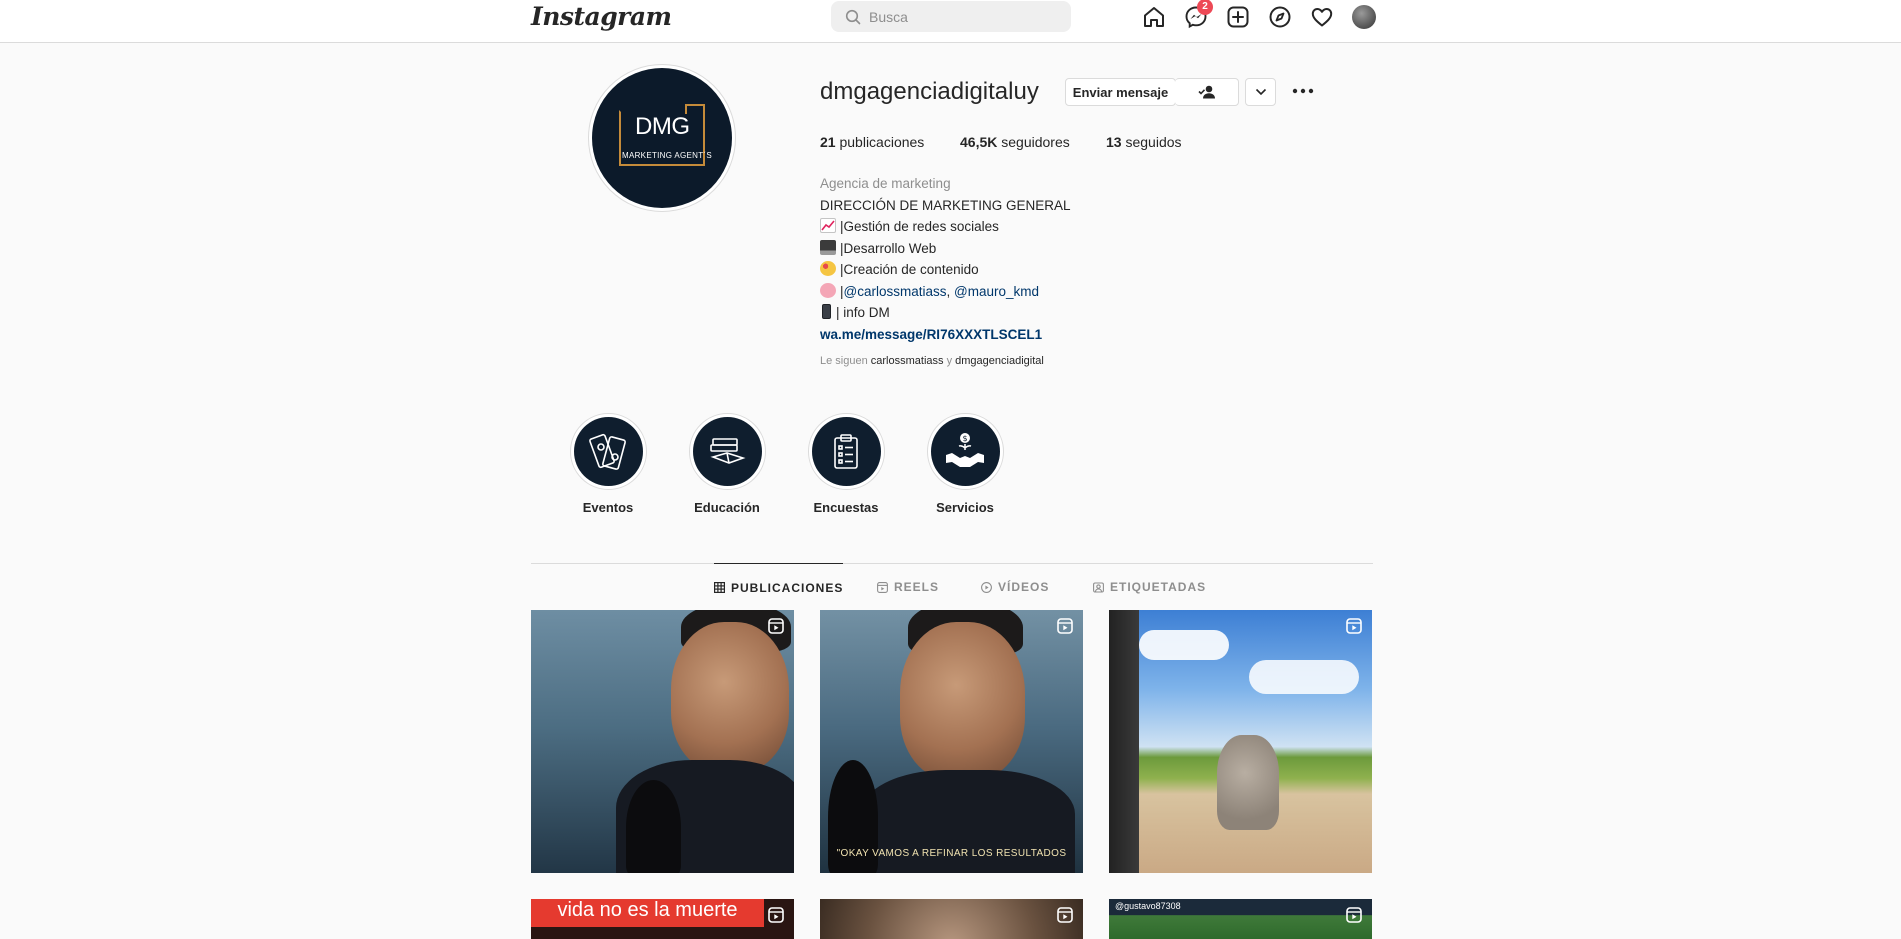  Describe the element at coordinates (895, 291) in the screenshot. I see `mention-link: @carlossmatiass` at that location.